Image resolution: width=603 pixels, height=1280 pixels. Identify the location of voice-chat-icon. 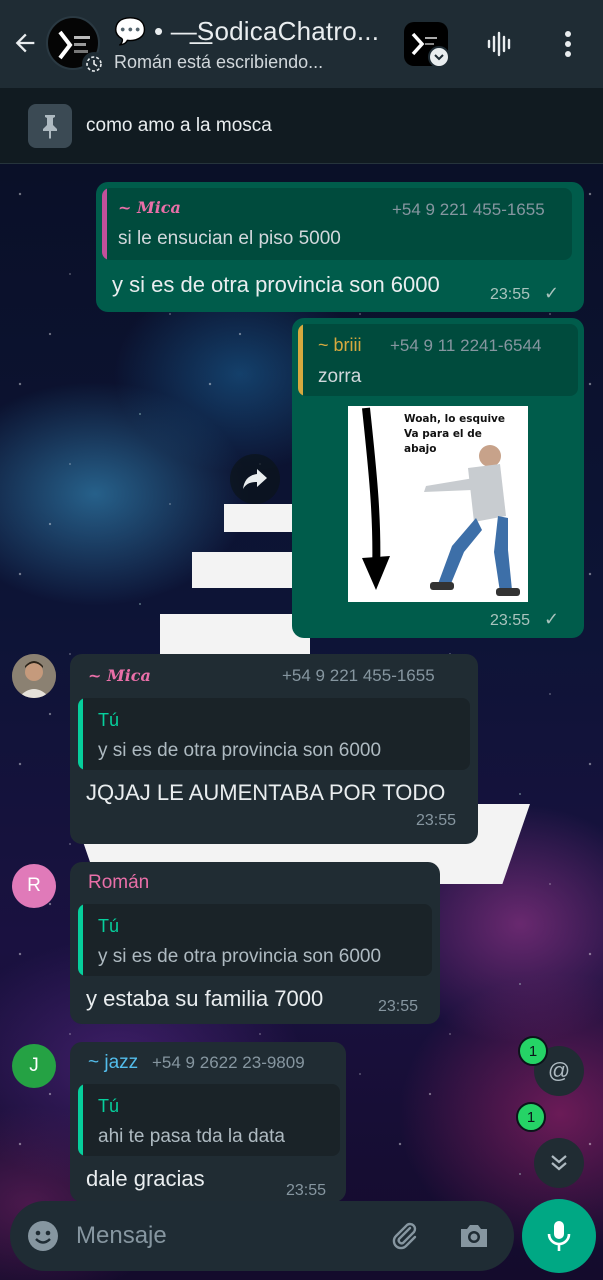
(500, 44).